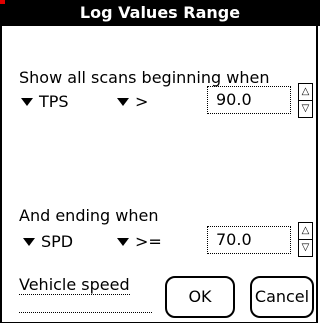 This screenshot has width=320, height=324. I want to click on begin-operator-value: >, so click(142, 101).